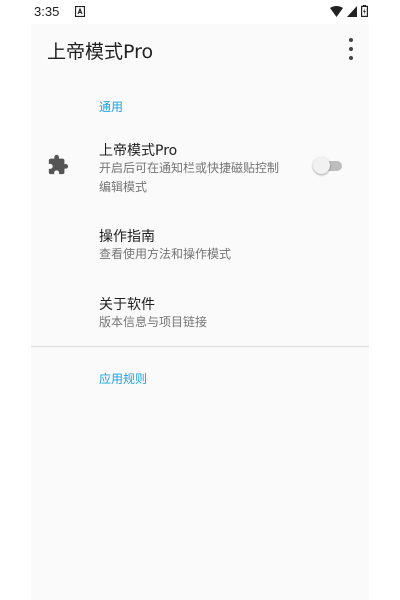  I want to click on notification-a-icon, so click(80, 11).